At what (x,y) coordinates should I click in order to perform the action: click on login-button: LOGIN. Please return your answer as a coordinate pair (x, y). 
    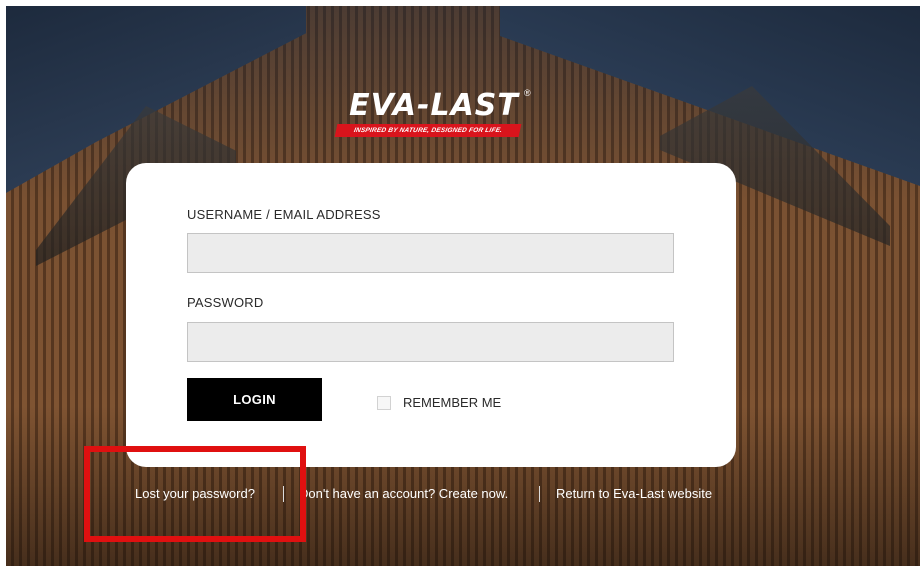
    Looking at the image, I should click on (254, 399).